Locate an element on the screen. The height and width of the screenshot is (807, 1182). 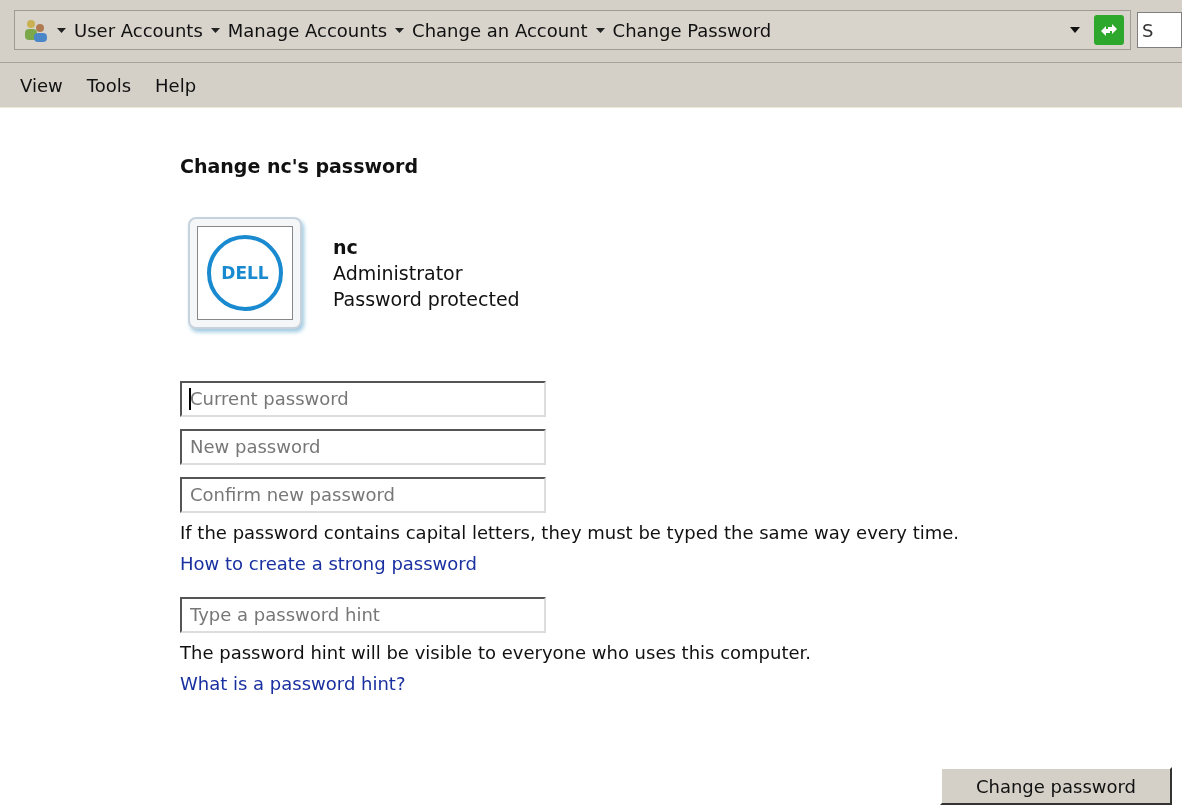
refresh-button is located at coordinates (1109, 30).